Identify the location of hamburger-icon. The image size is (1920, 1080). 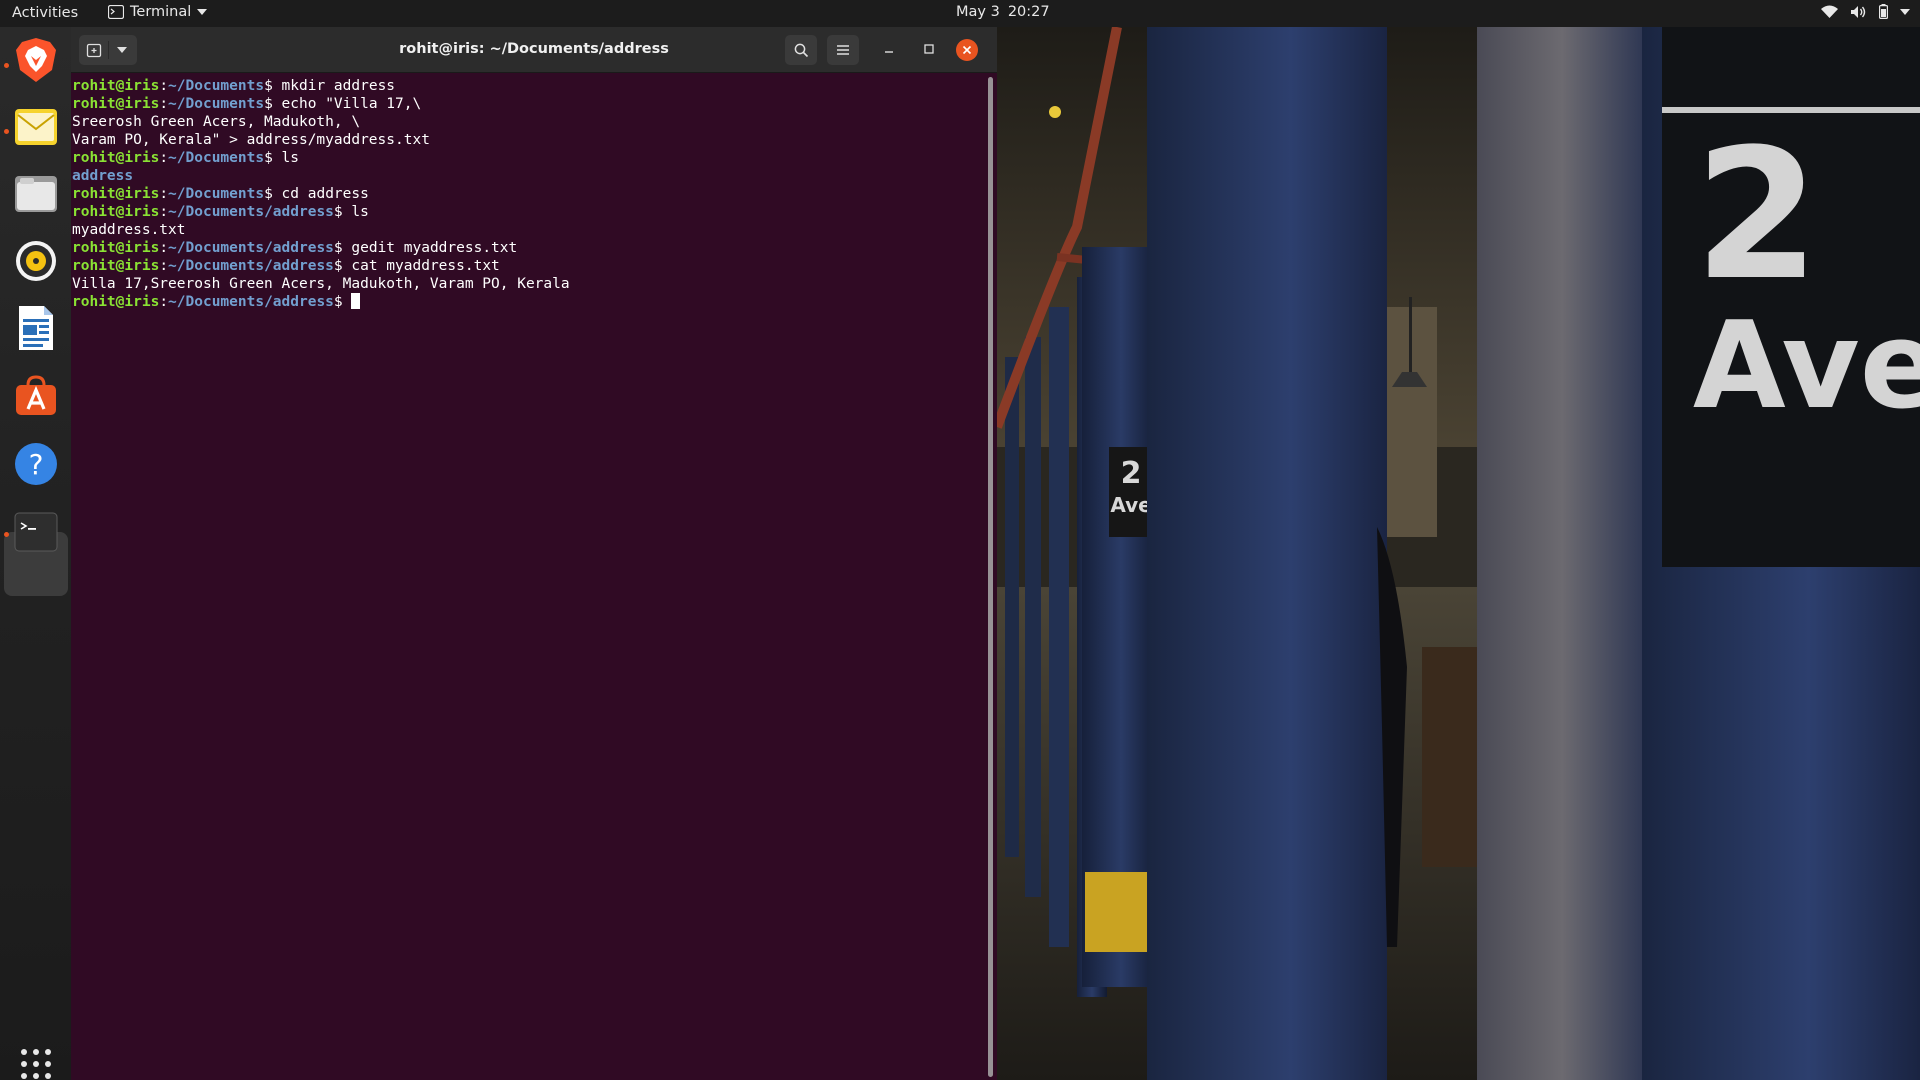
(843, 50).